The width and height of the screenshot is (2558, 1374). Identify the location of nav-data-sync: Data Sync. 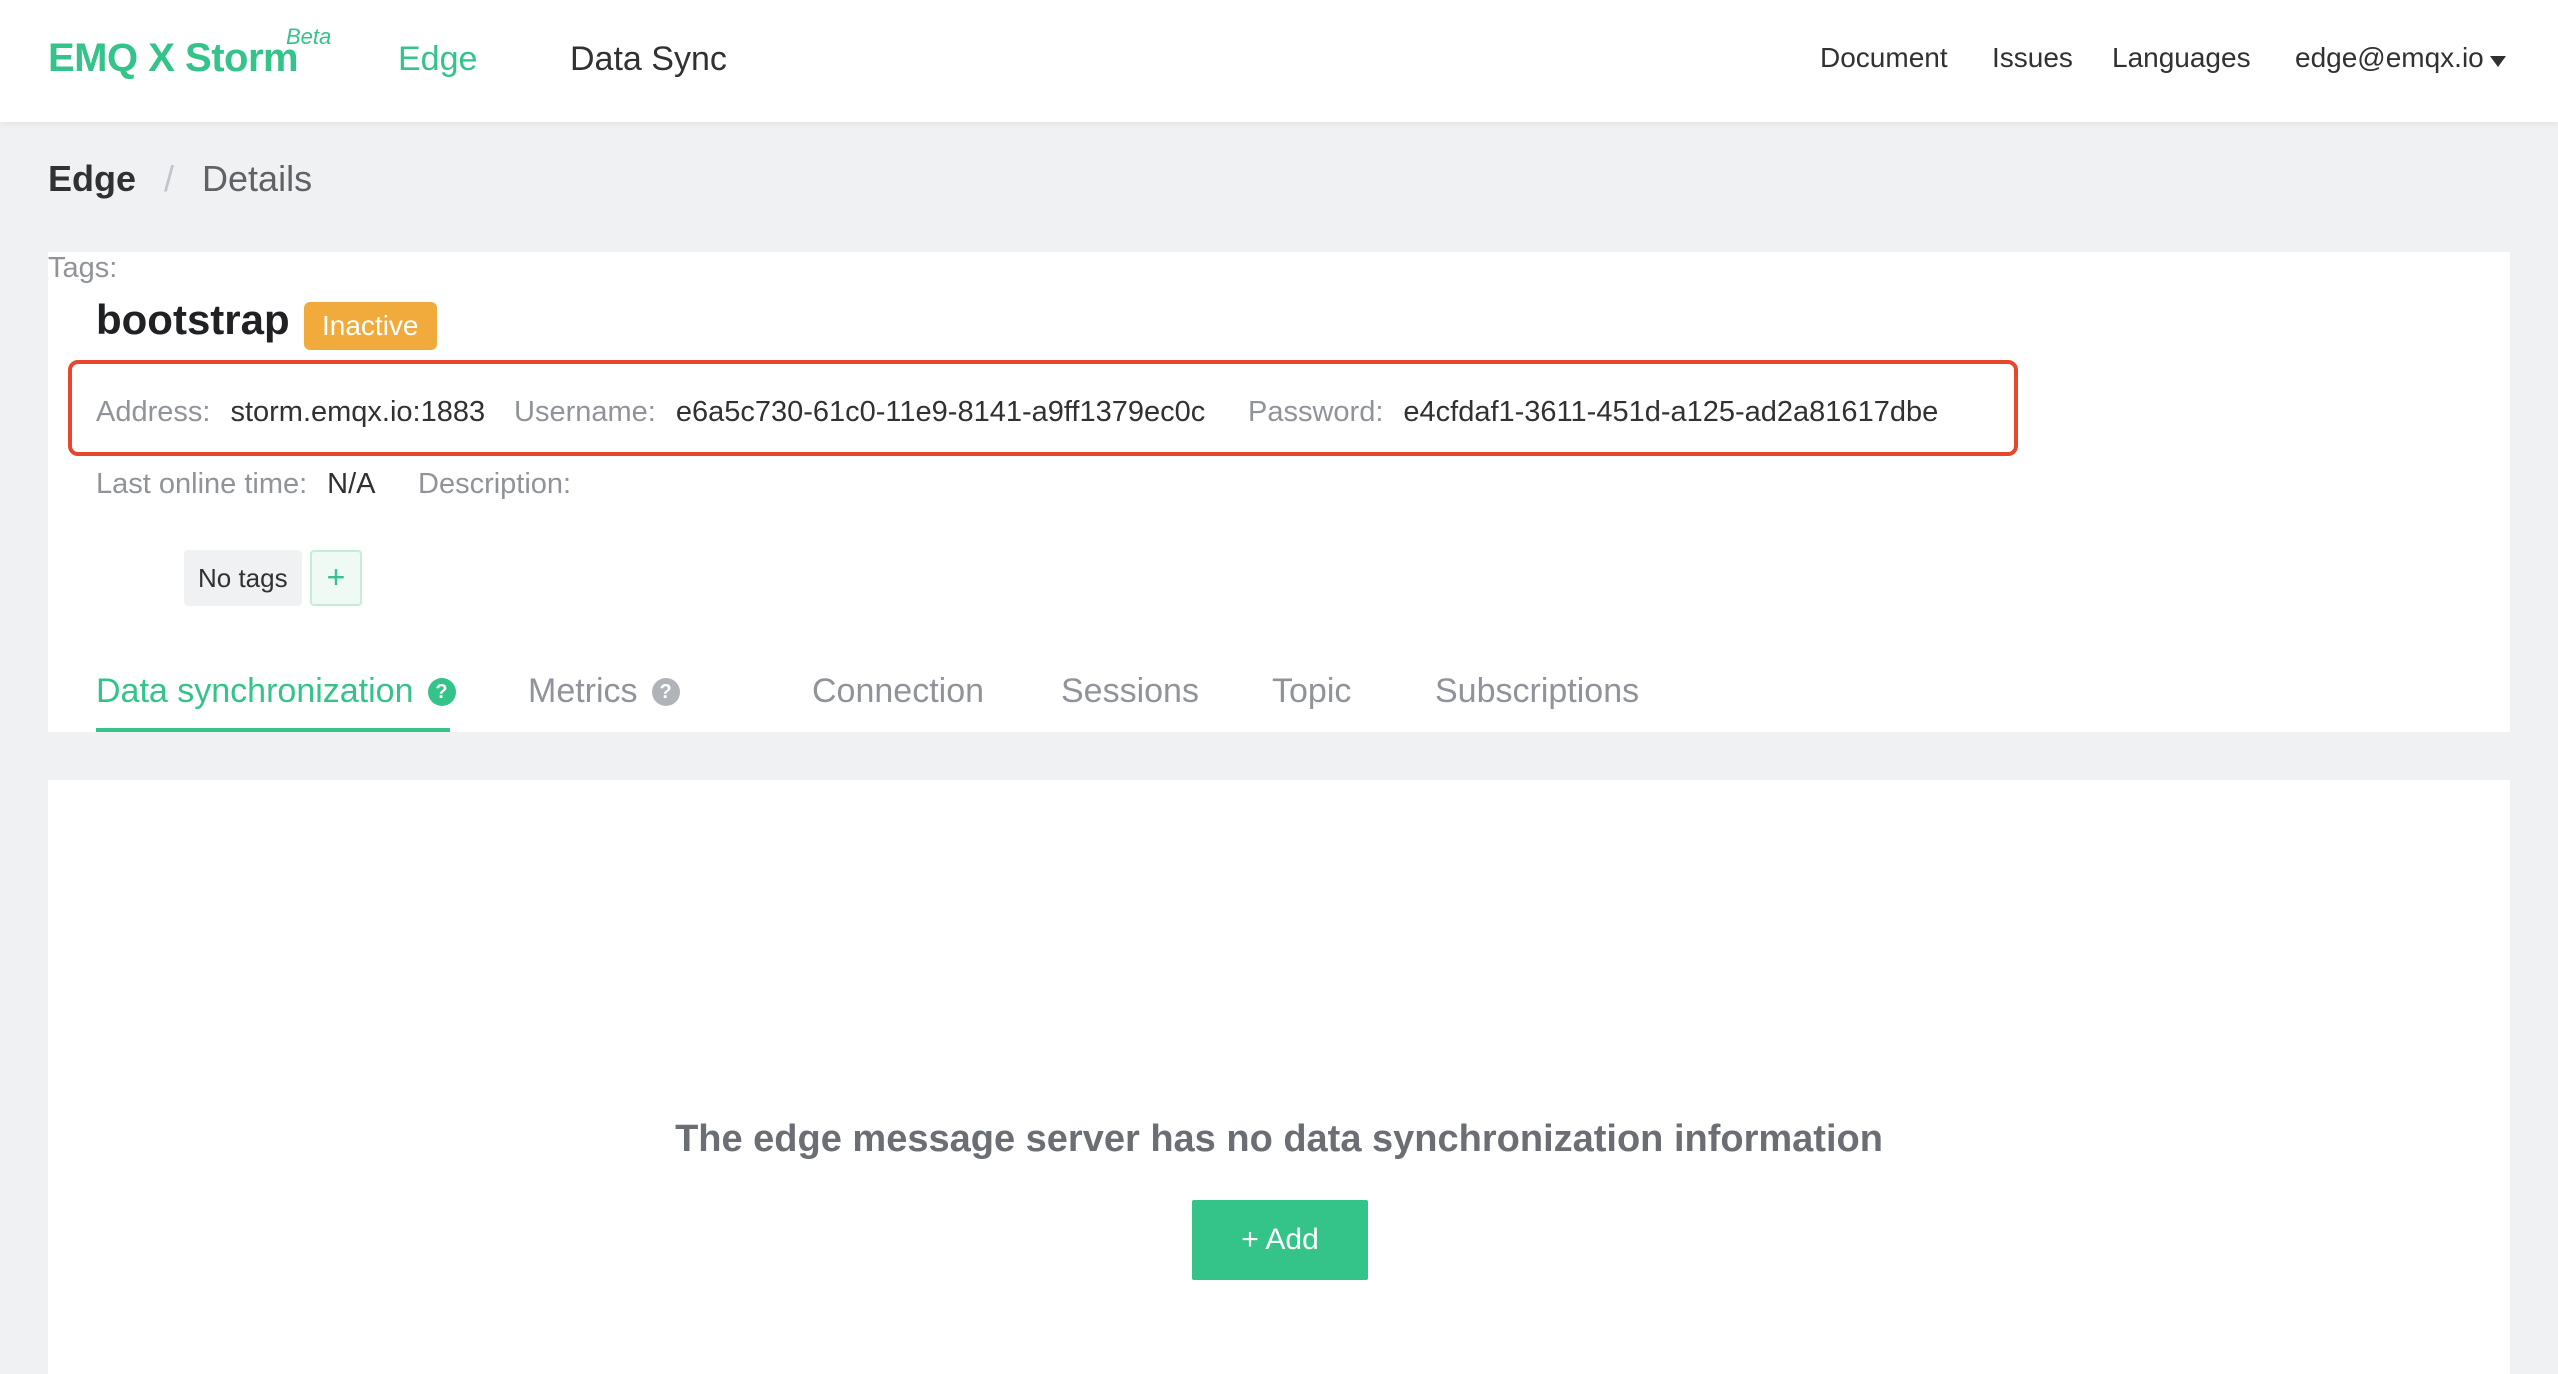
(648, 59).